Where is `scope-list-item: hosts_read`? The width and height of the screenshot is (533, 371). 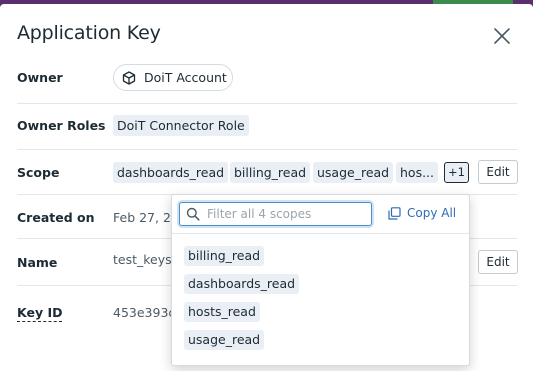
scope-list-item: hosts_read is located at coordinates (222, 312).